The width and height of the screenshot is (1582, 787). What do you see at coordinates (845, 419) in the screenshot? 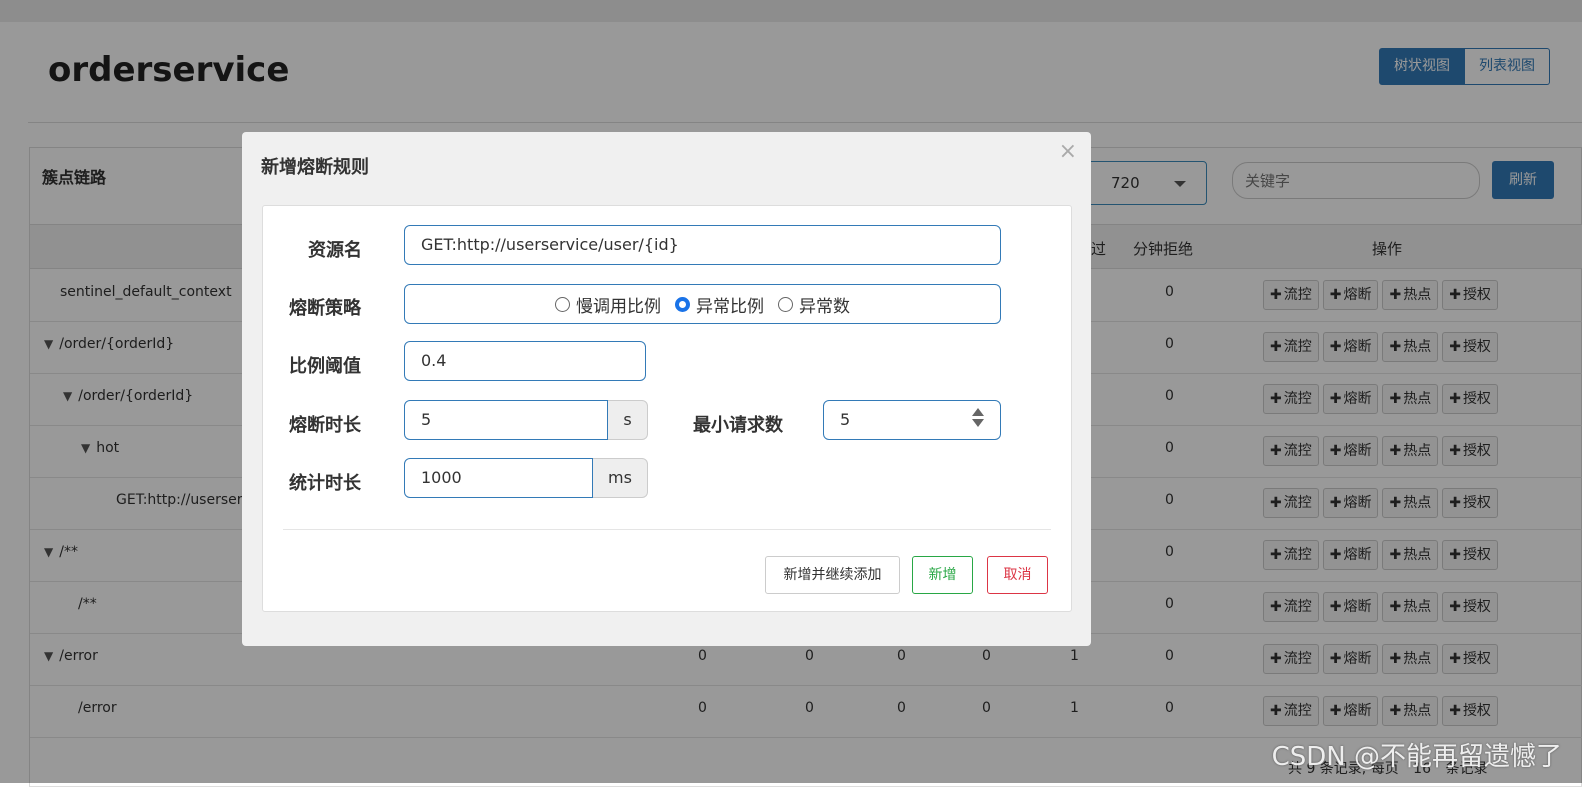
I see `min-request-value: 5` at bounding box center [845, 419].